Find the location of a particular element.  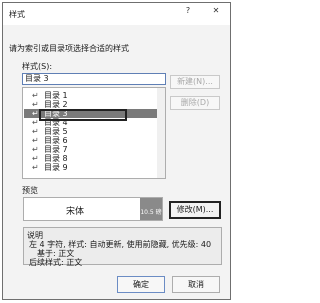

list-item-label: 目录 8 is located at coordinates (56, 158).